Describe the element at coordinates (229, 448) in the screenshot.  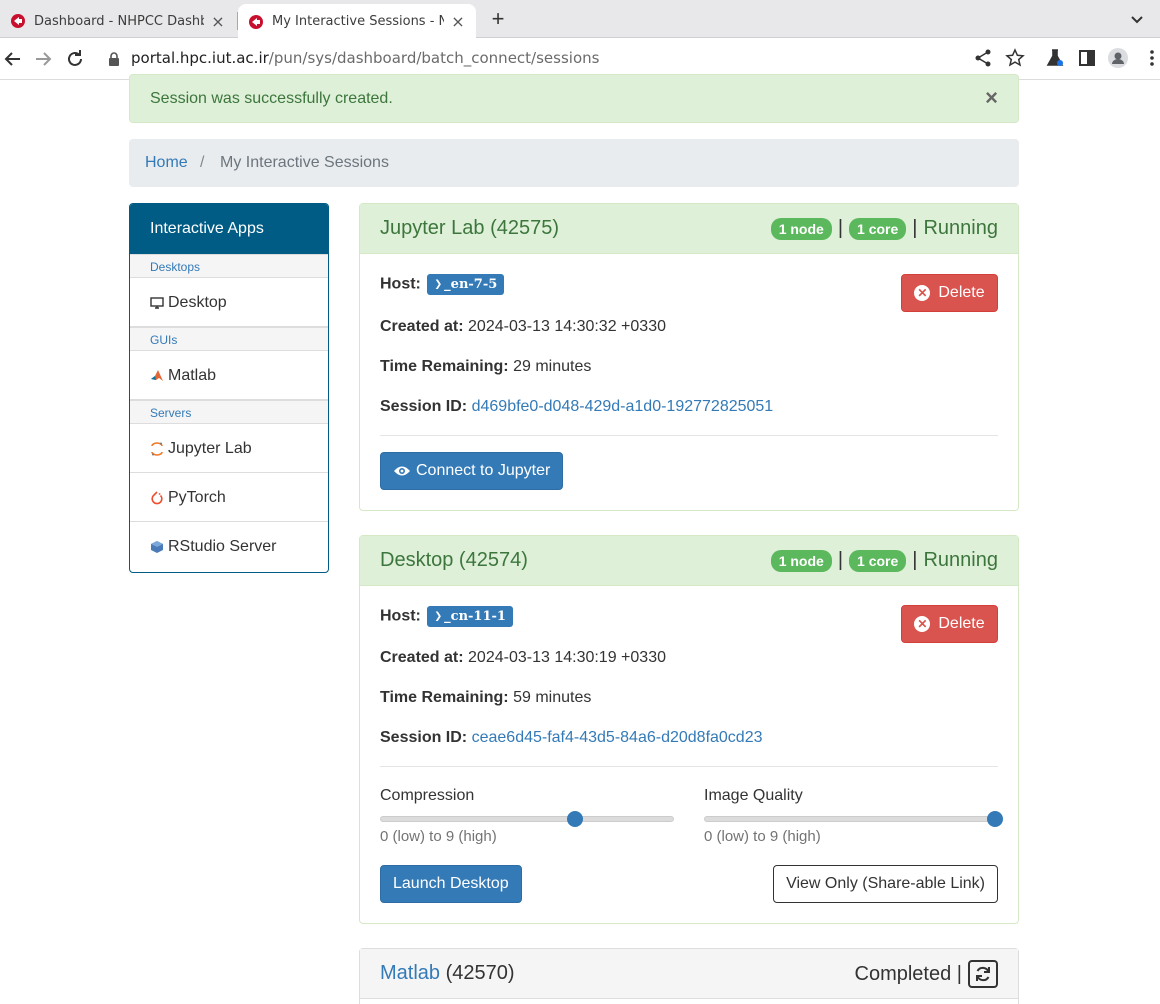
I see `sidebar-item-jupyter-lab: Jupyter Lab` at that location.